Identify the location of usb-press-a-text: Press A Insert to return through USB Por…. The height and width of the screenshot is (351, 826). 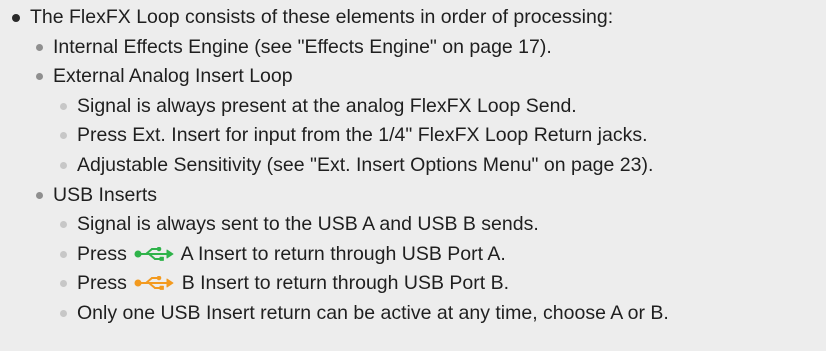
(291, 255).